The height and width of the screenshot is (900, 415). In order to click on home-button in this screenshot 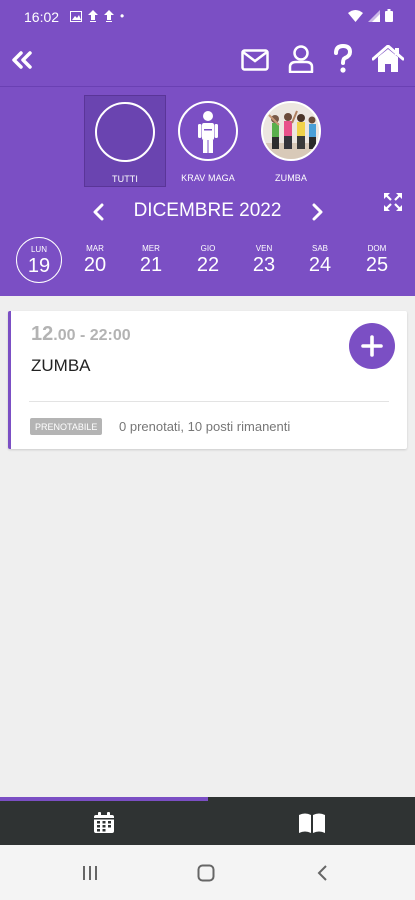, I will do `click(388, 59)`.